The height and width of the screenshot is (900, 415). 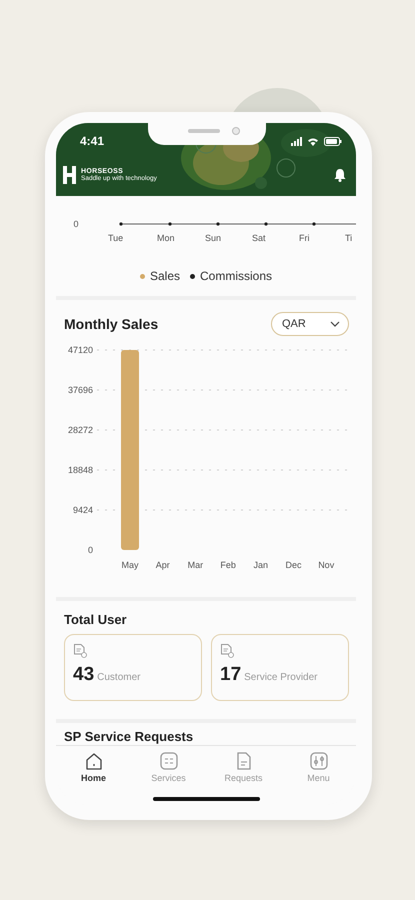 I want to click on axis-label: Tue, so click(x=116, y=238).